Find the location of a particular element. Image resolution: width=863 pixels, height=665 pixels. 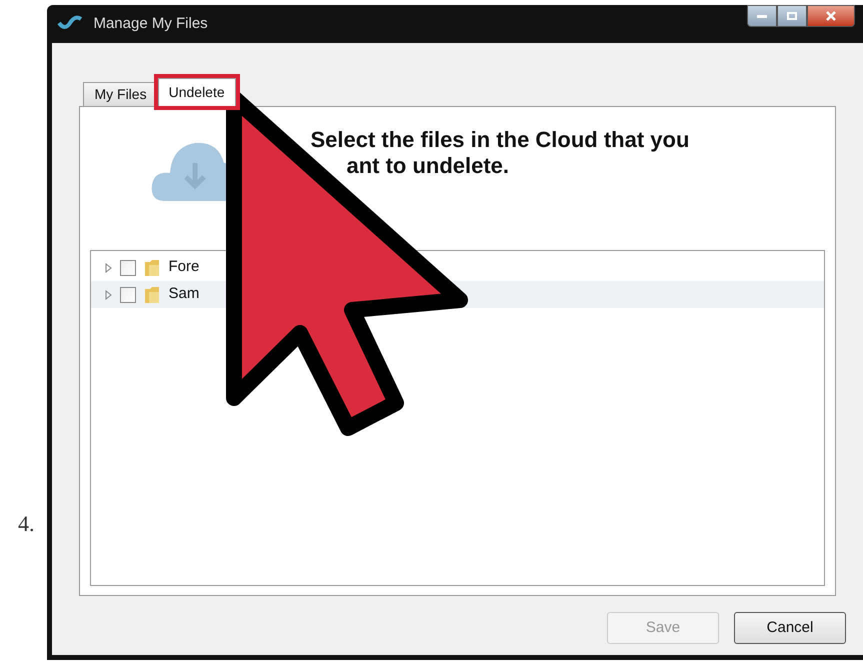

close-button is located at coordinates (831, 16).